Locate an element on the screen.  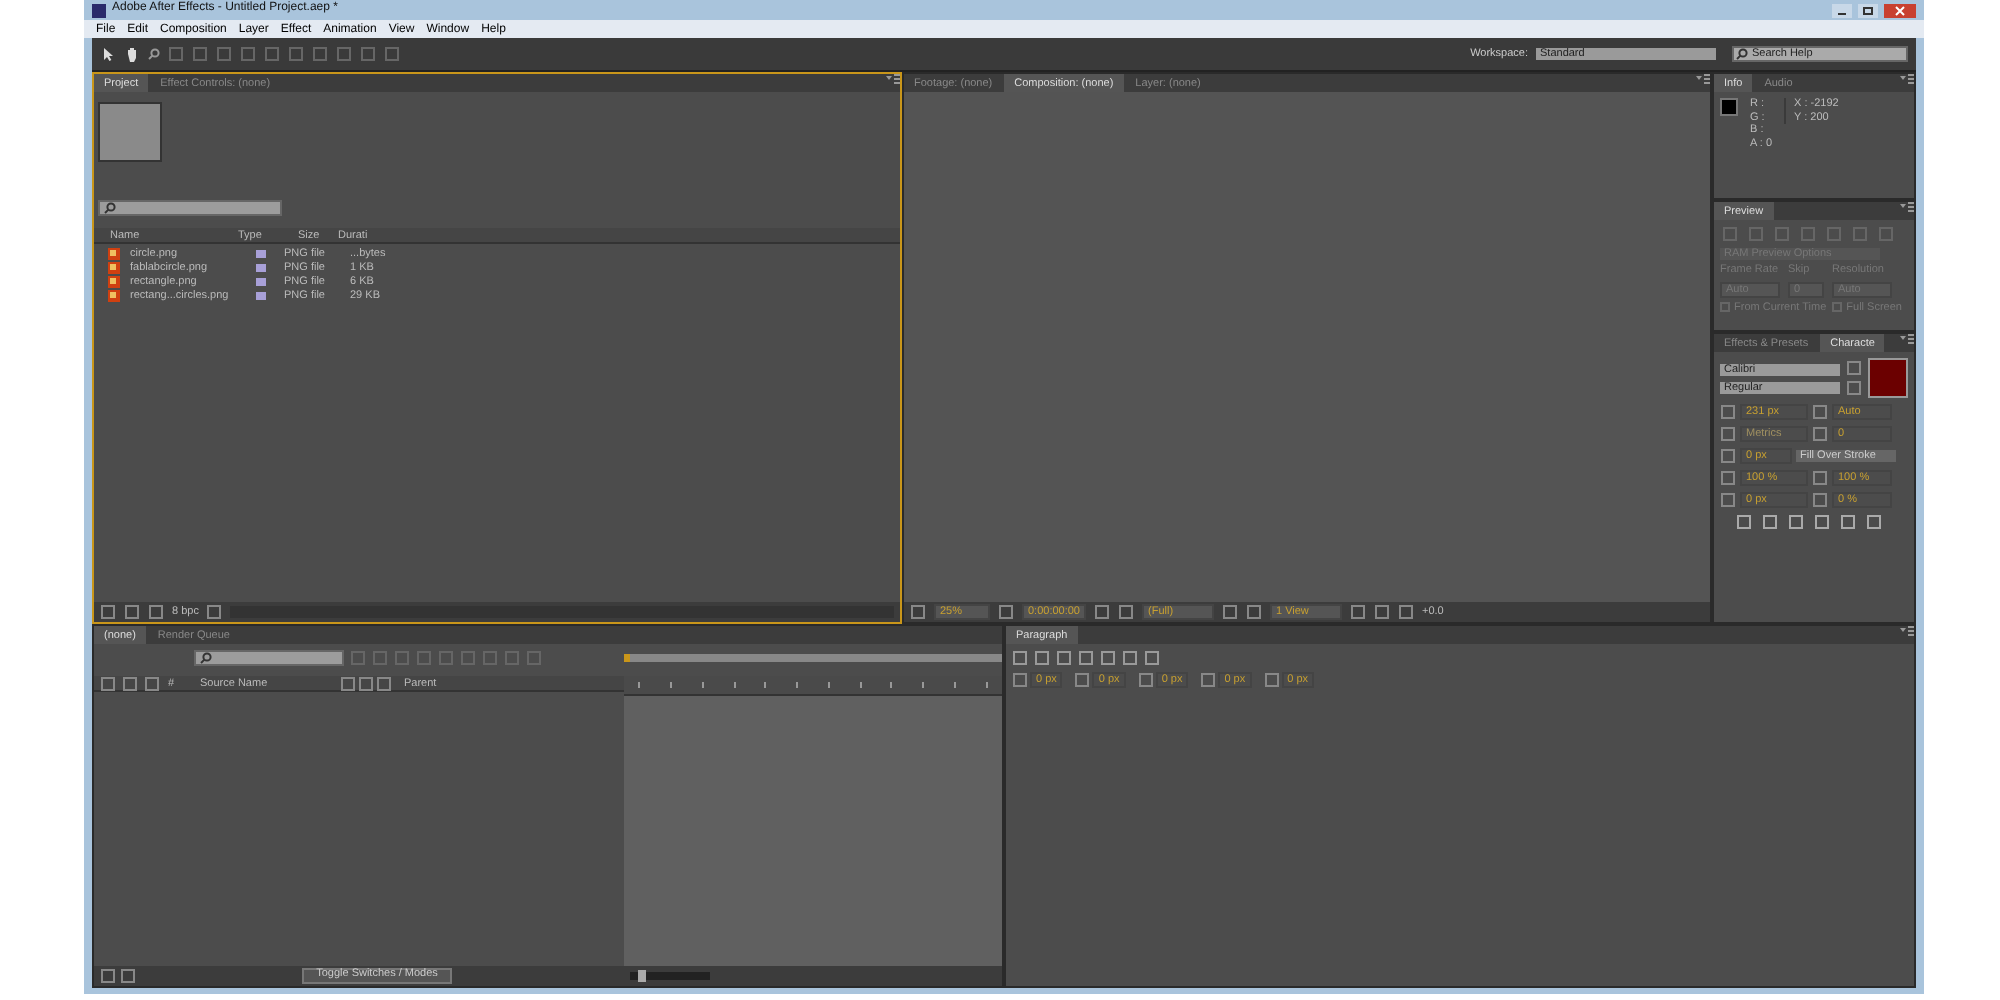
minimize-icon is located at coordinates (1842, 10).